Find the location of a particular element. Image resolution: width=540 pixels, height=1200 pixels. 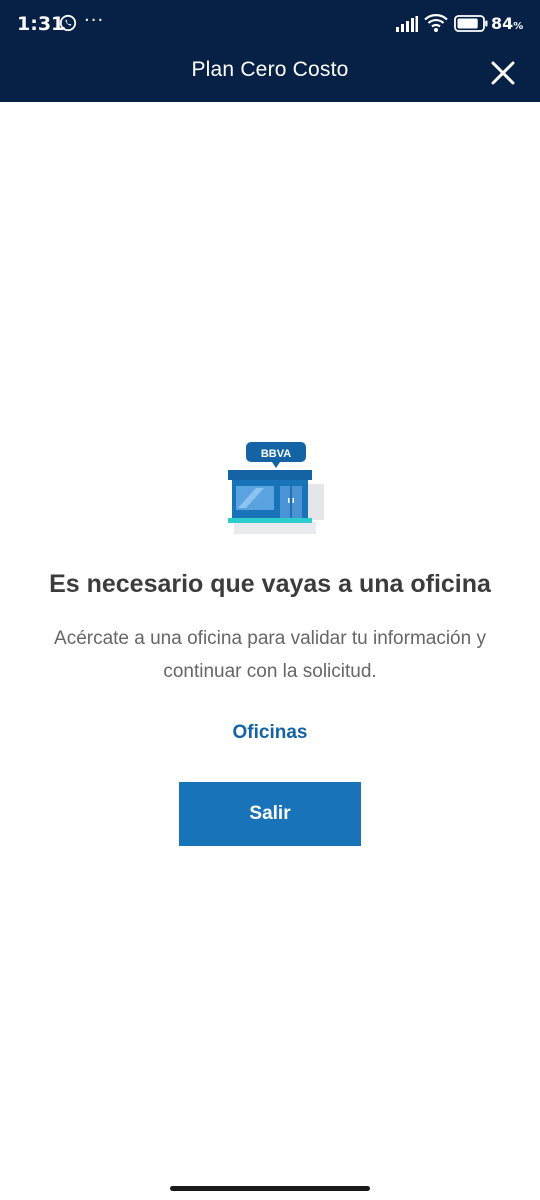

status-bar: 1:31 ··· 84% is located at coordinates (270, 23).